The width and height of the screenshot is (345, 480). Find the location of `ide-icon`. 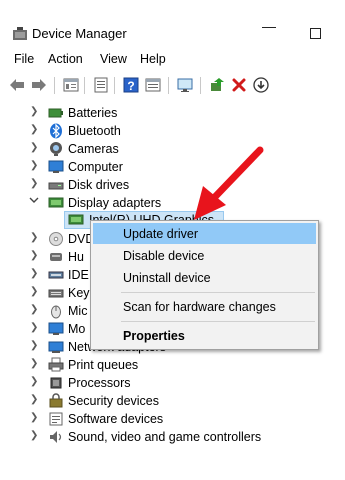

ide-icon is located at coordinates (56, 275).